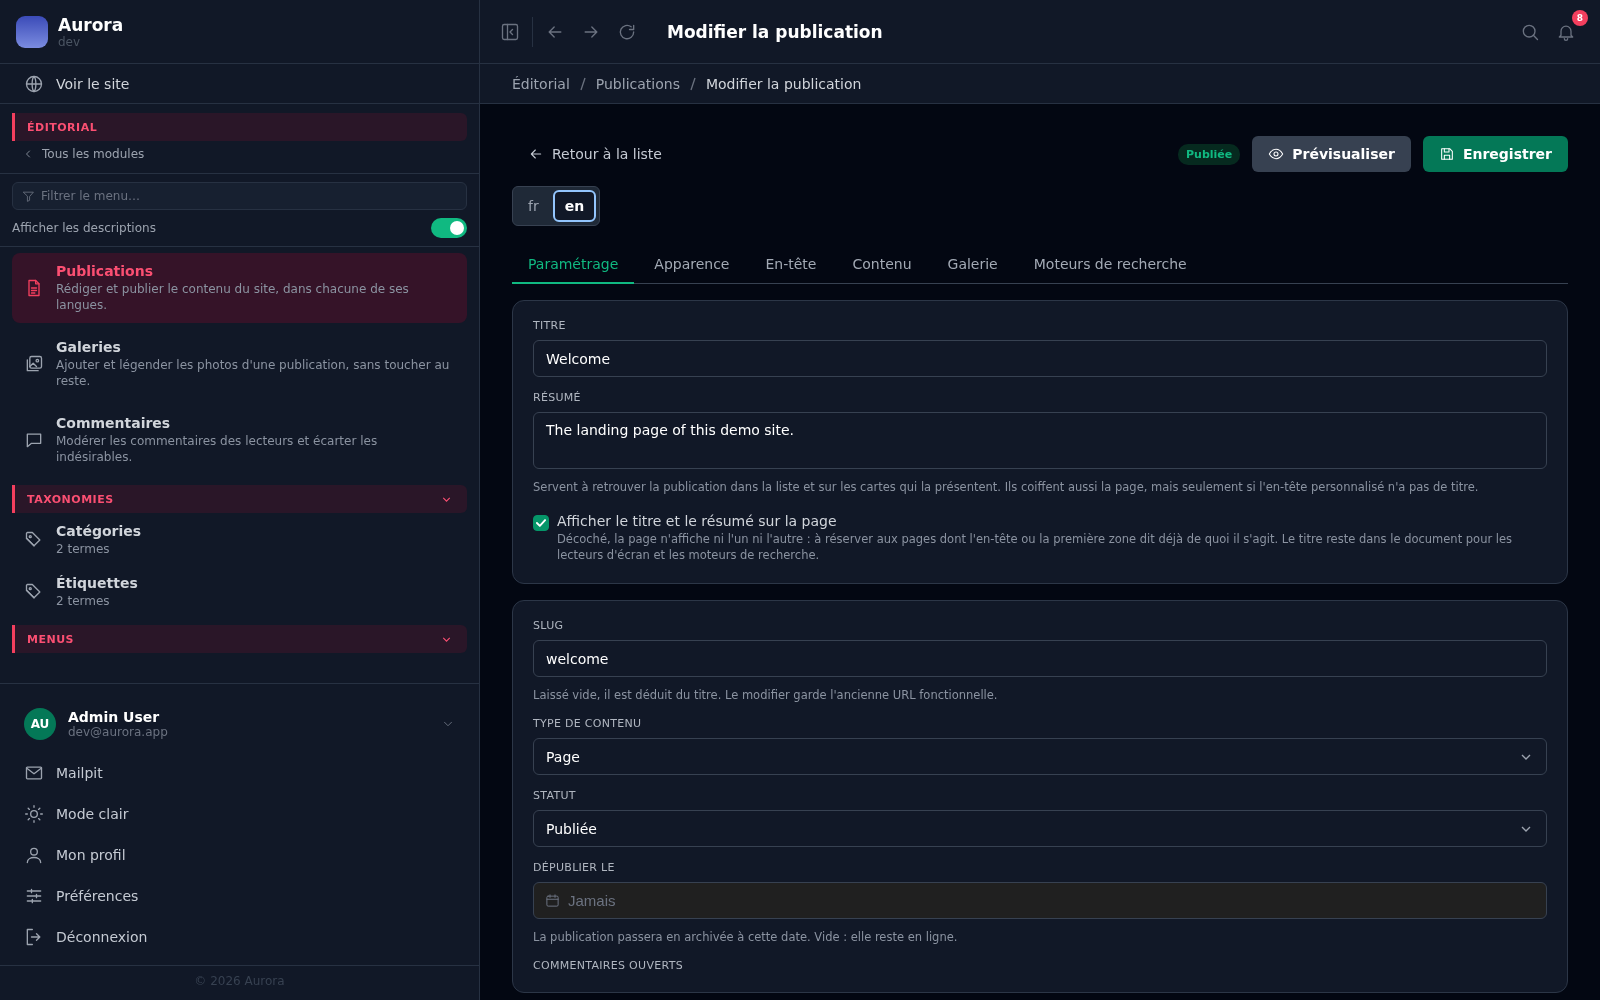 Image resolution: width=1600 pixels, height=1000 pixels. I want to click on checkbox-label: Afficher le titre et le résumé sur la page, so click(697, 521).